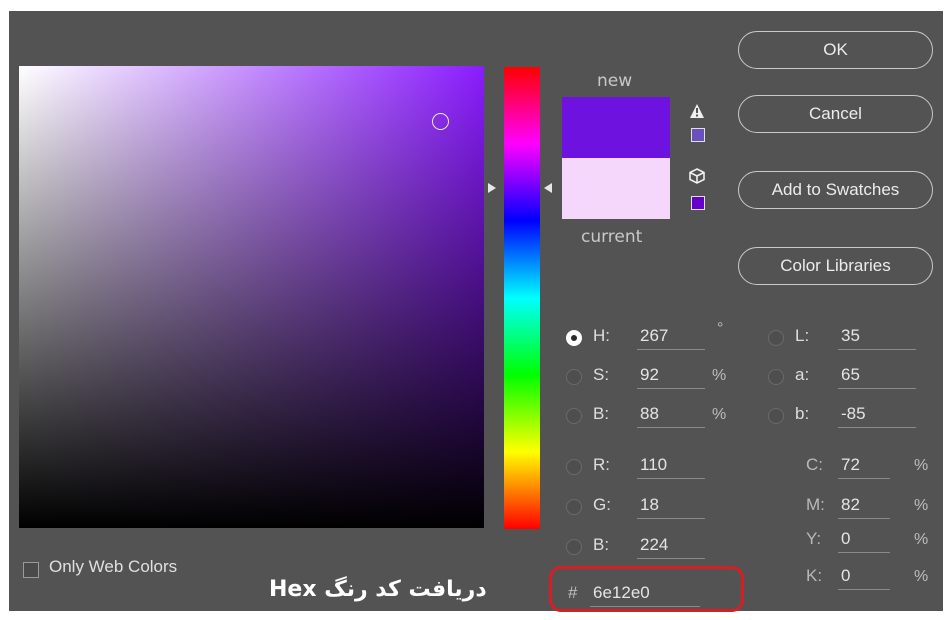  I want to click on b-lab-label: b:, so click(802, 413).